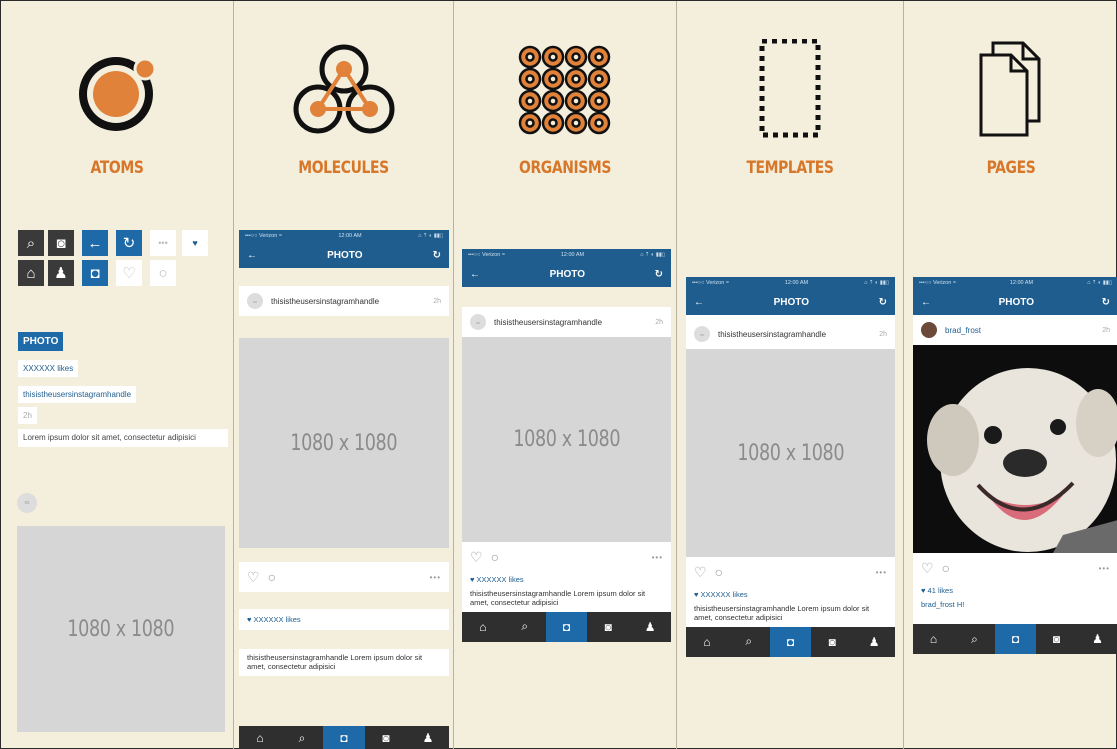  Describe the element at coordinates (1010, 89) in the screenshot. I see `pages-icon` at that location.